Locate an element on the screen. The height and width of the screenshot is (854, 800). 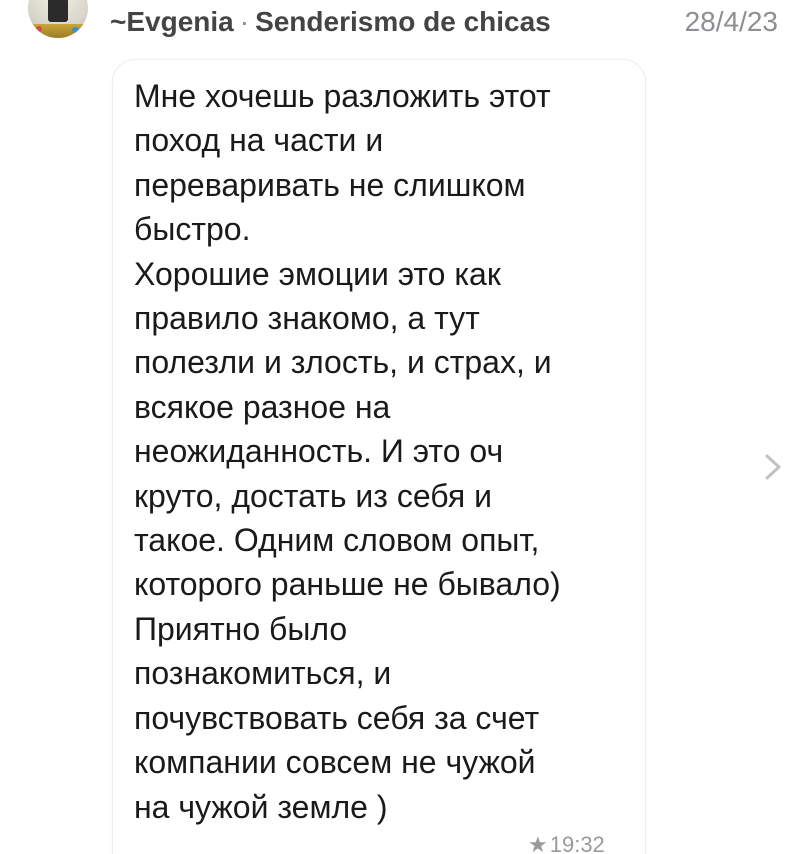
message-line: компании совсем не чужой is located at coordinates (335, 762).